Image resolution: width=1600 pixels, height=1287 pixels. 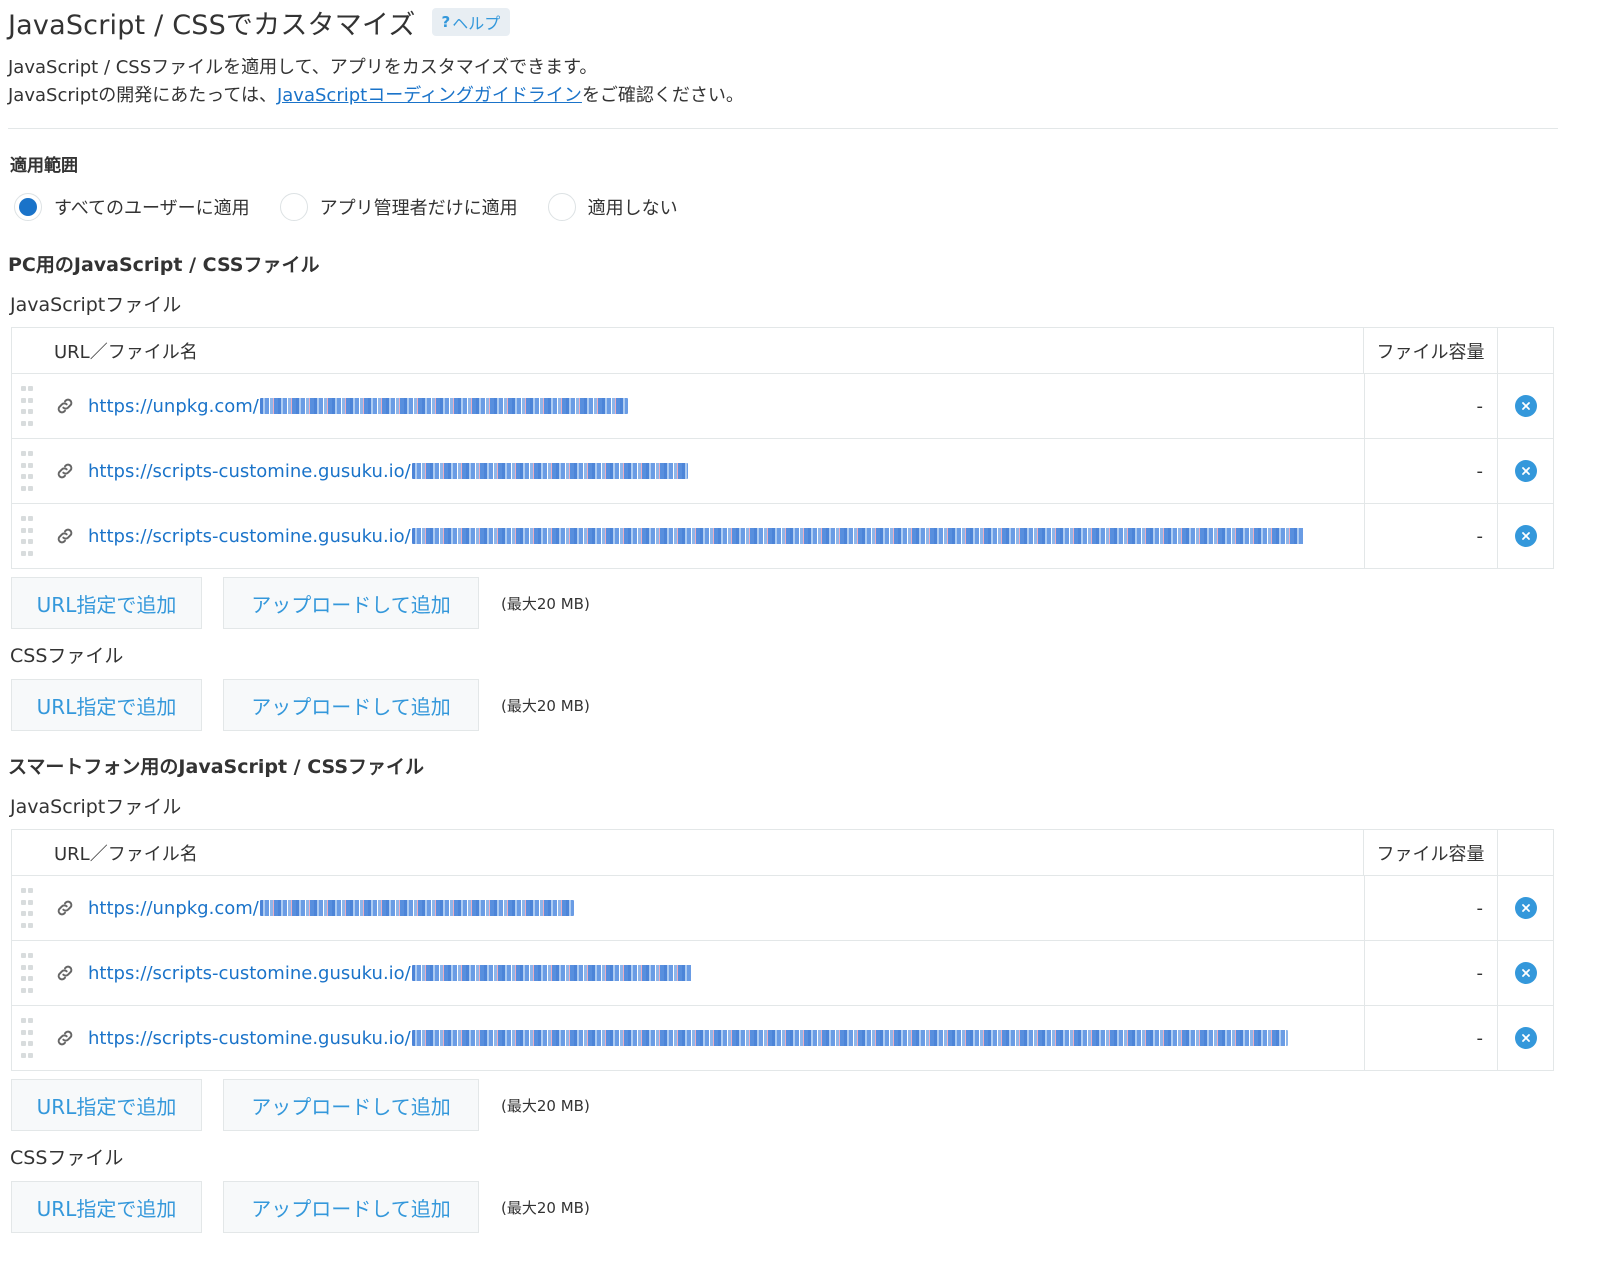 What do you see at coordinates (142, 95) in the screenshot?
I see `description-text-before: JavaScriptの開発にあたっては、` at bounding box center [142, 95].